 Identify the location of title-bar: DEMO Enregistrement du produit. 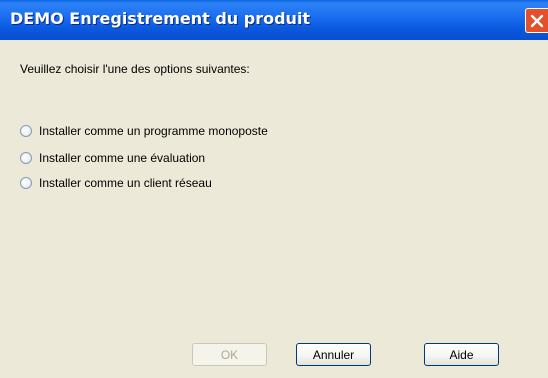
(274, 20).